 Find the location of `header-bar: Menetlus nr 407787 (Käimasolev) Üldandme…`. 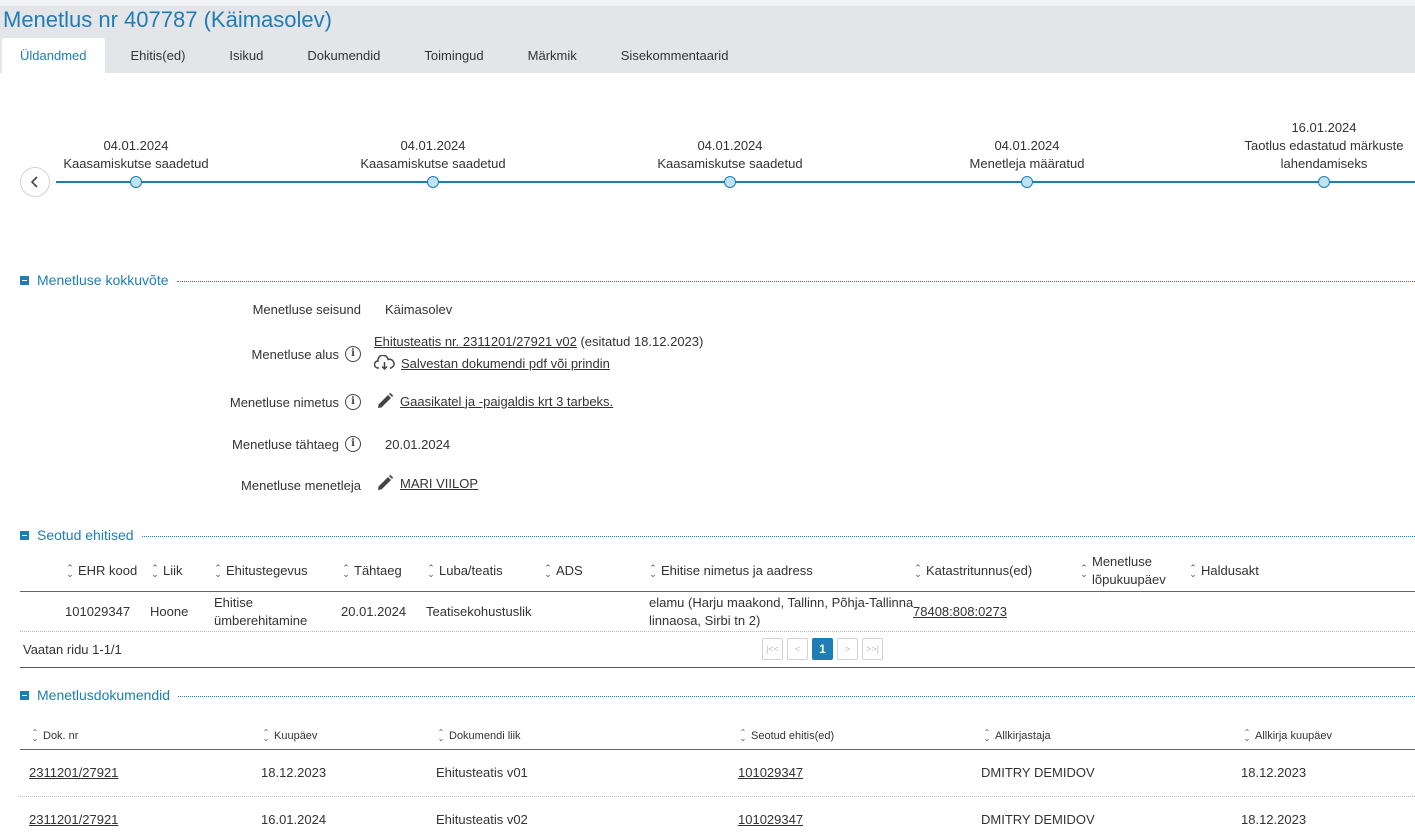

header-bar: Menetlus nr 407787 (Käimasolev) Üldandme… is located at coordinates (707, 36).